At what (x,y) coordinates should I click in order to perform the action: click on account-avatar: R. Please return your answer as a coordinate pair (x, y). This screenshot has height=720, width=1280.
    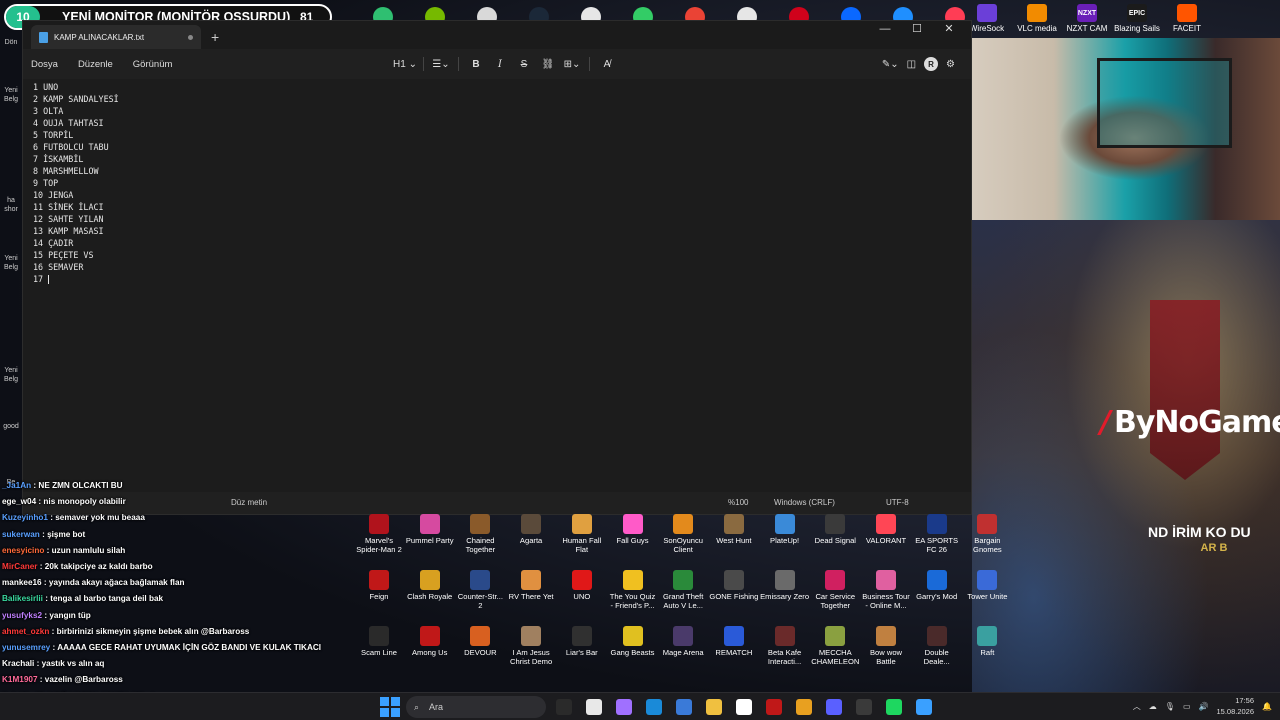
    Looking at the image, I should click on (931, 64).